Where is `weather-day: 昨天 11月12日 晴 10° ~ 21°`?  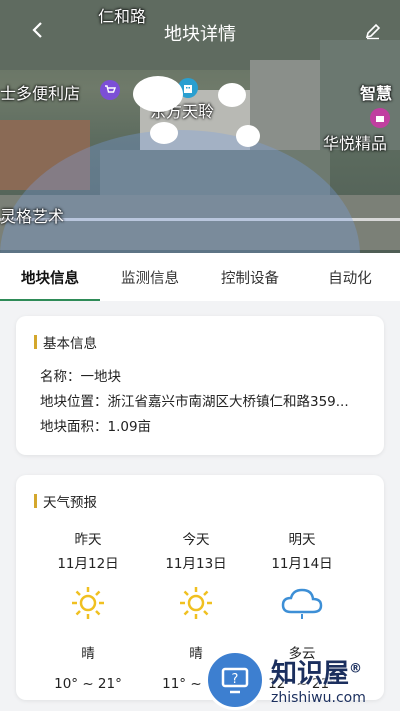 weather-day: 昨天 11月12日 晴 10° ~ 21° is located at coordinates (88, 610).